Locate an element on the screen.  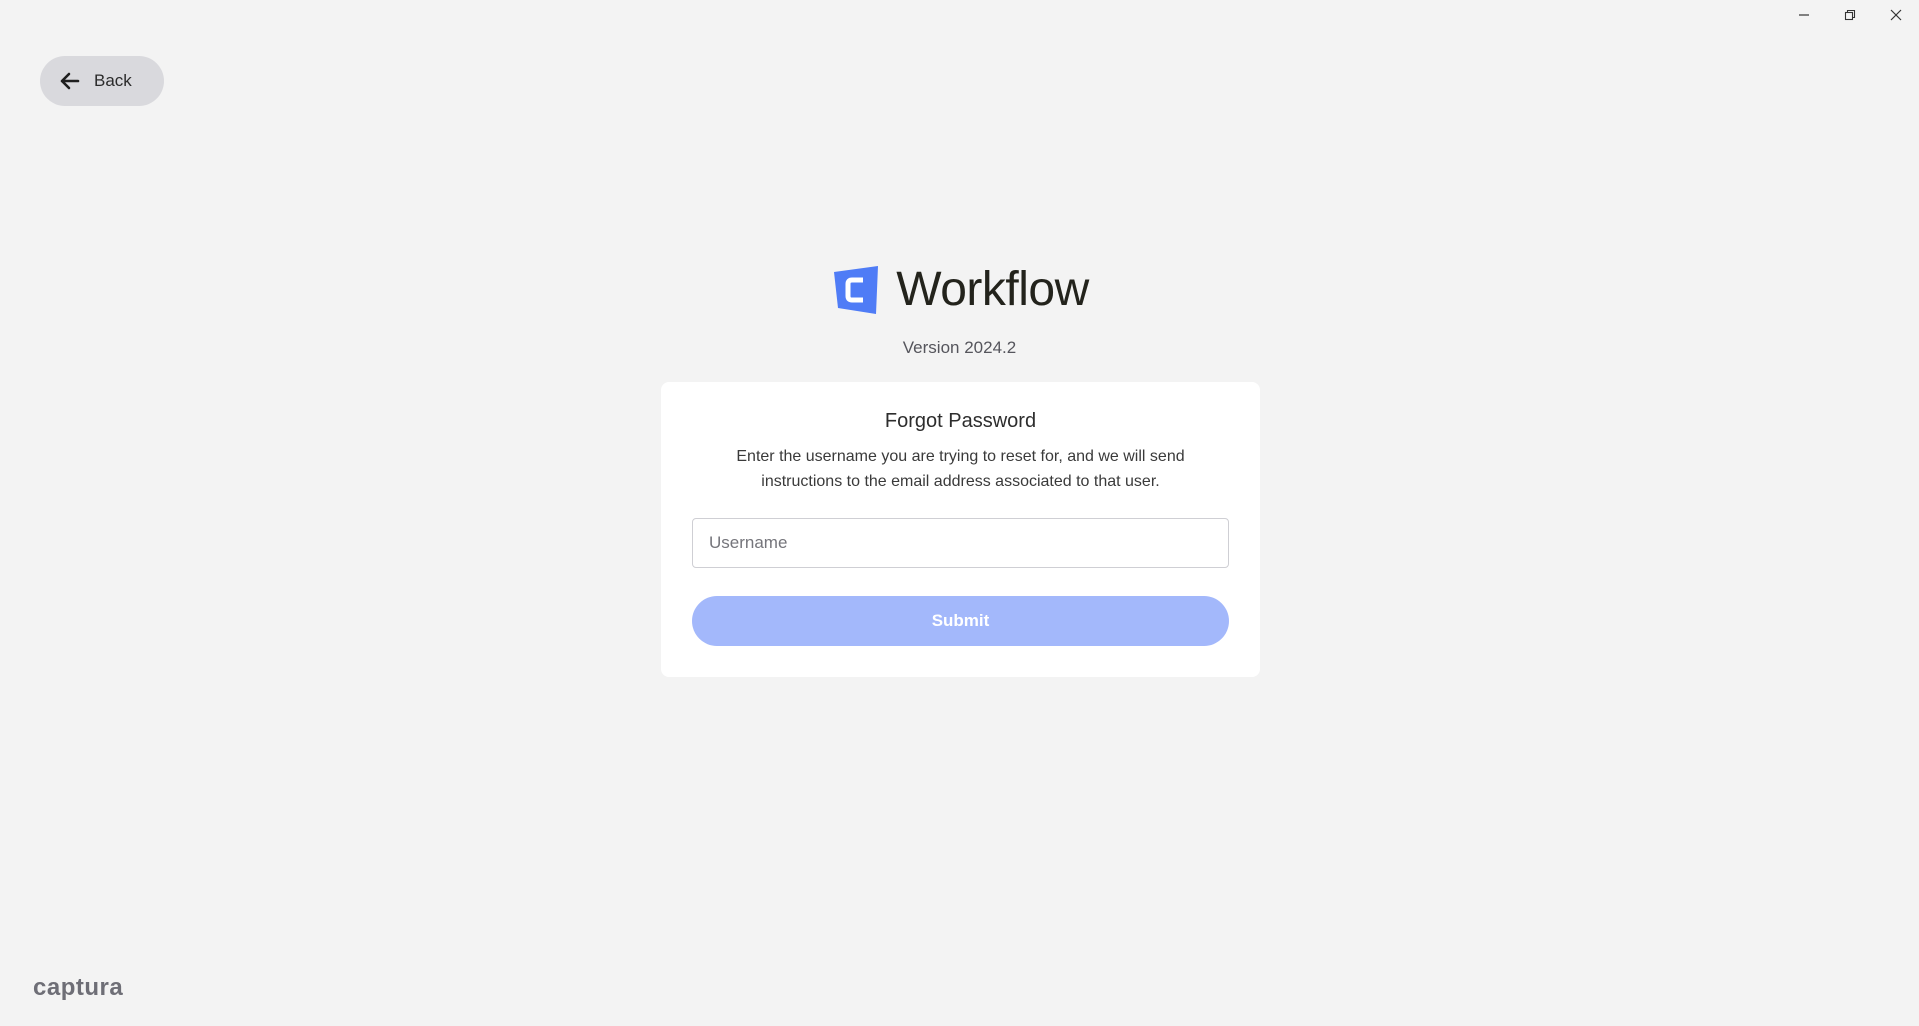
restore-button is located at coordinates (1850, 15).